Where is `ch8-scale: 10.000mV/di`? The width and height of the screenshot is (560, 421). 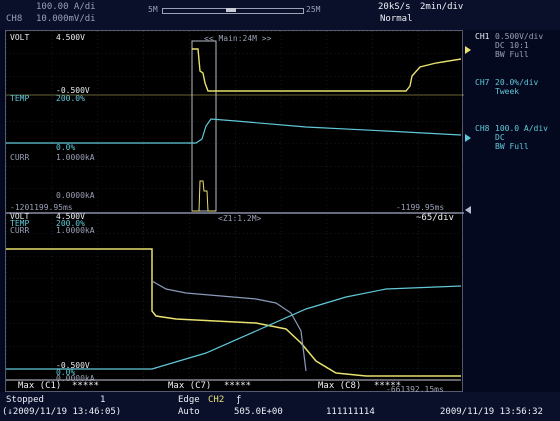 ch8-scale: 10.000mV/di is located at coordinates (66, 19).